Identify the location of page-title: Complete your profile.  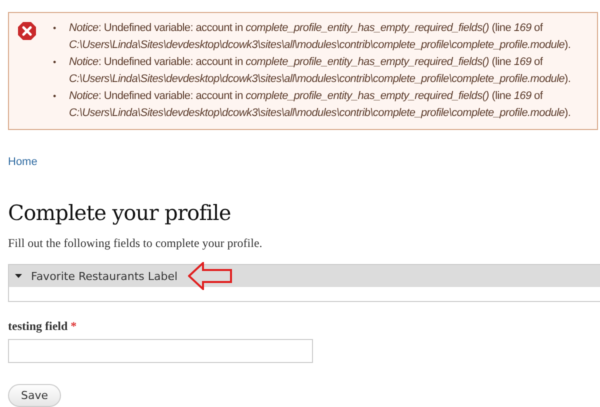
(120, 213).